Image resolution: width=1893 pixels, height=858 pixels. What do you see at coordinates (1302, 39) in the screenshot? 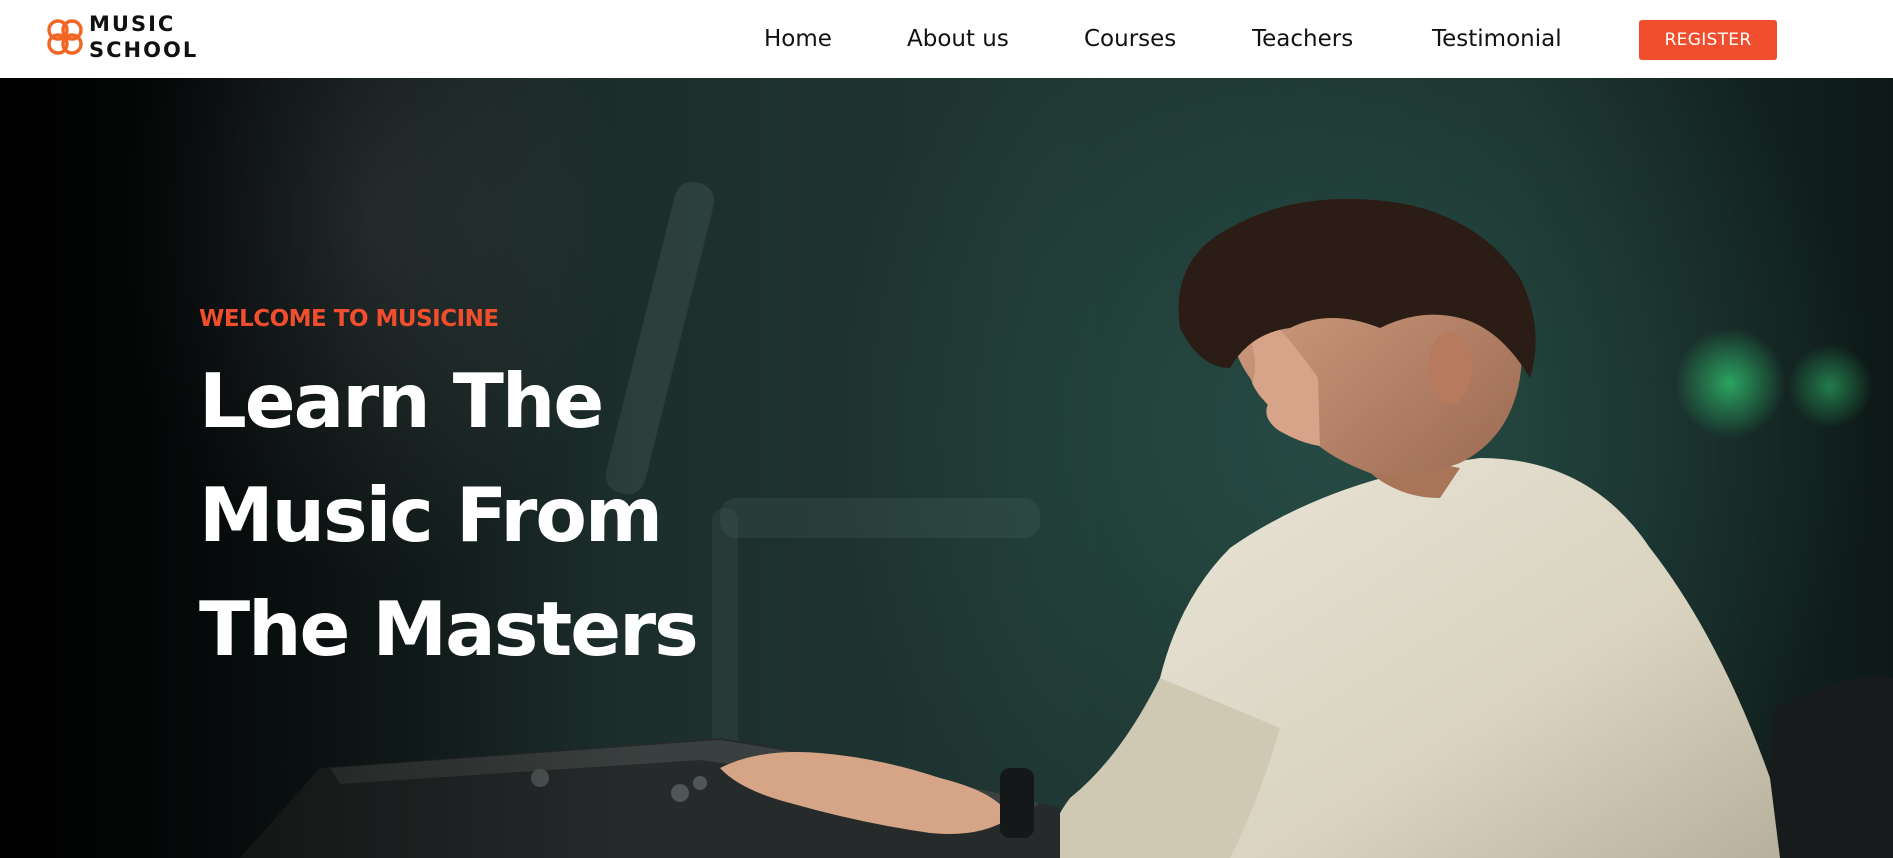
I see `nav-teachers: Teachers` at bounding box center [1302, 39].